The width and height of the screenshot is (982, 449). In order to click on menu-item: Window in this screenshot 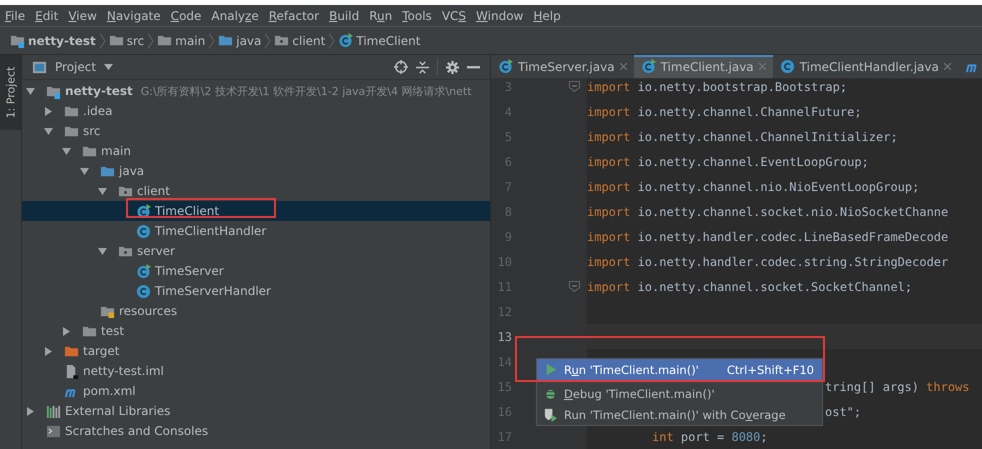, I will do `click(500, 15)`.